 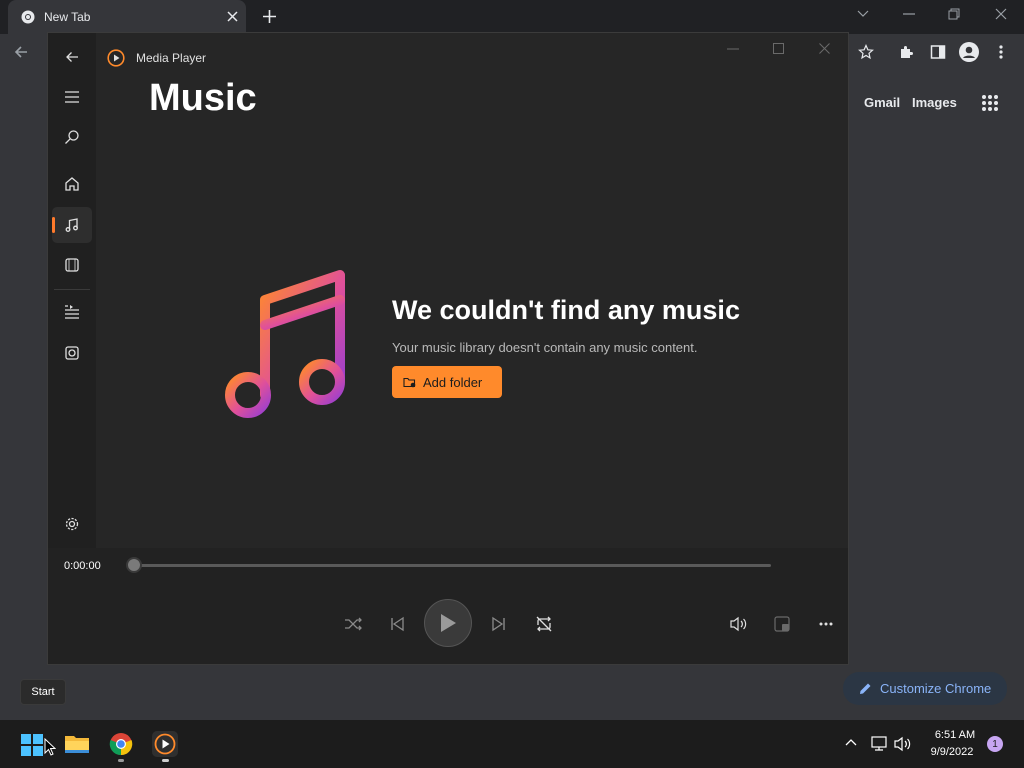 What do you see at coordinates (995, 744) in the screenshot?
I see `notification-badge: 1` at bounding box center [995, 744].